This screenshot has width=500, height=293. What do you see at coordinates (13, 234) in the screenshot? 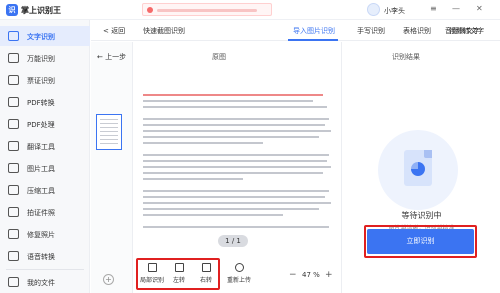
I see `repair-photo-icon` at bounding box center [13, 234].